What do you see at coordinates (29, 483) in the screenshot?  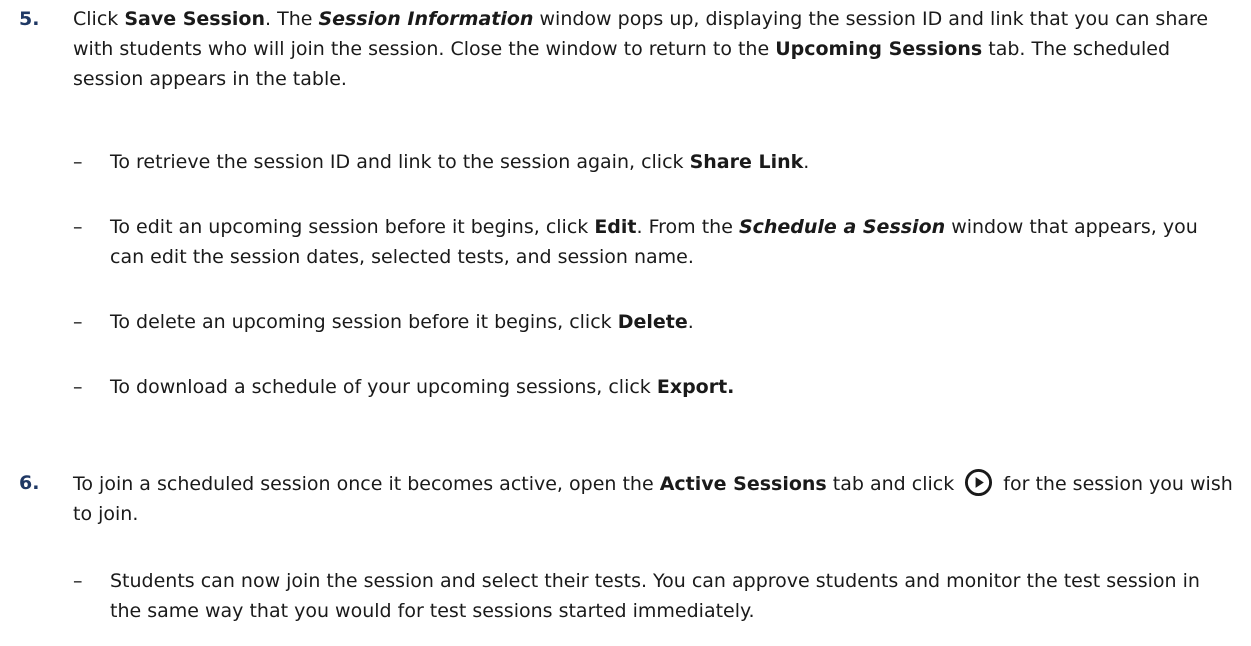 I see `step-number: 6.` at bounding box center [29, 483].